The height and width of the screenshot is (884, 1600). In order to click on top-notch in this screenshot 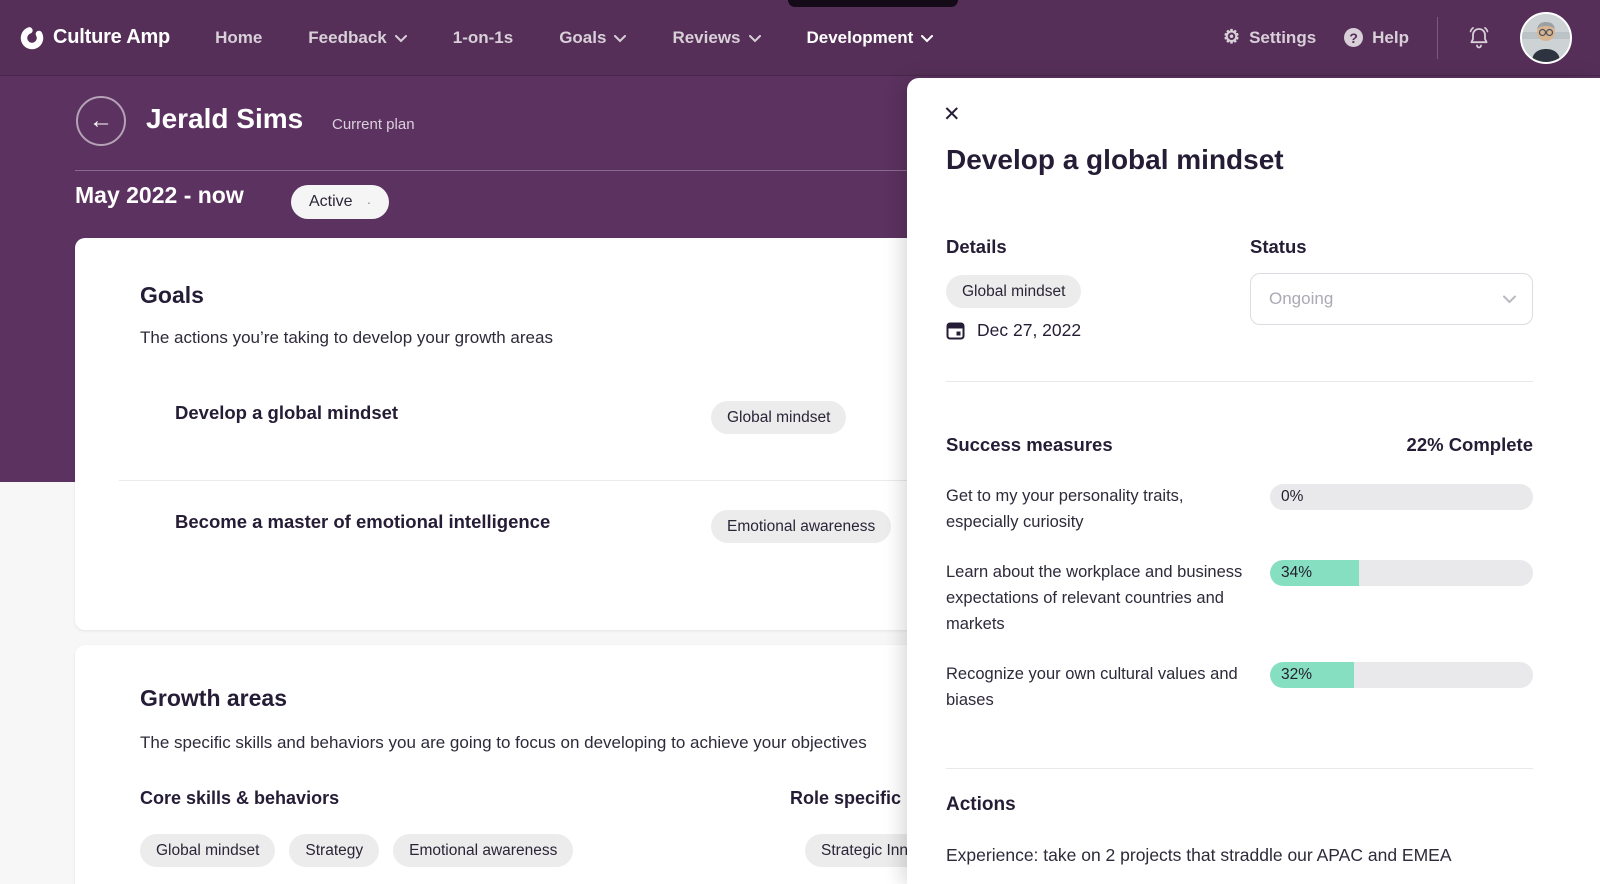, I will do `click(873, 3)`.